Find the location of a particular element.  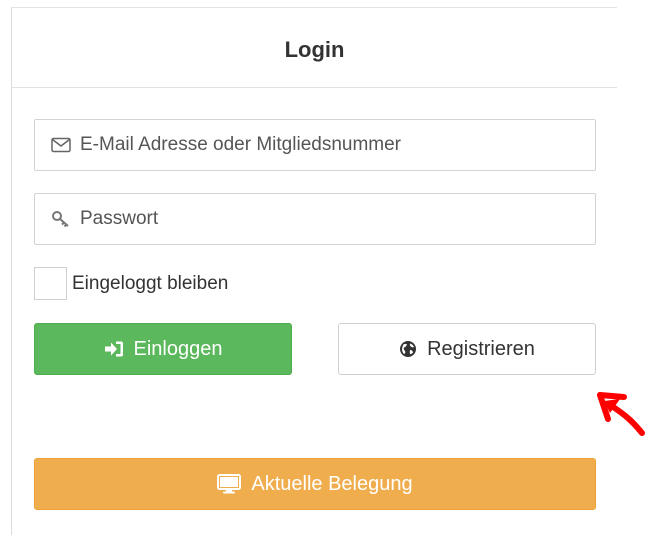

globe-icon is located at coordinates (408, 349).